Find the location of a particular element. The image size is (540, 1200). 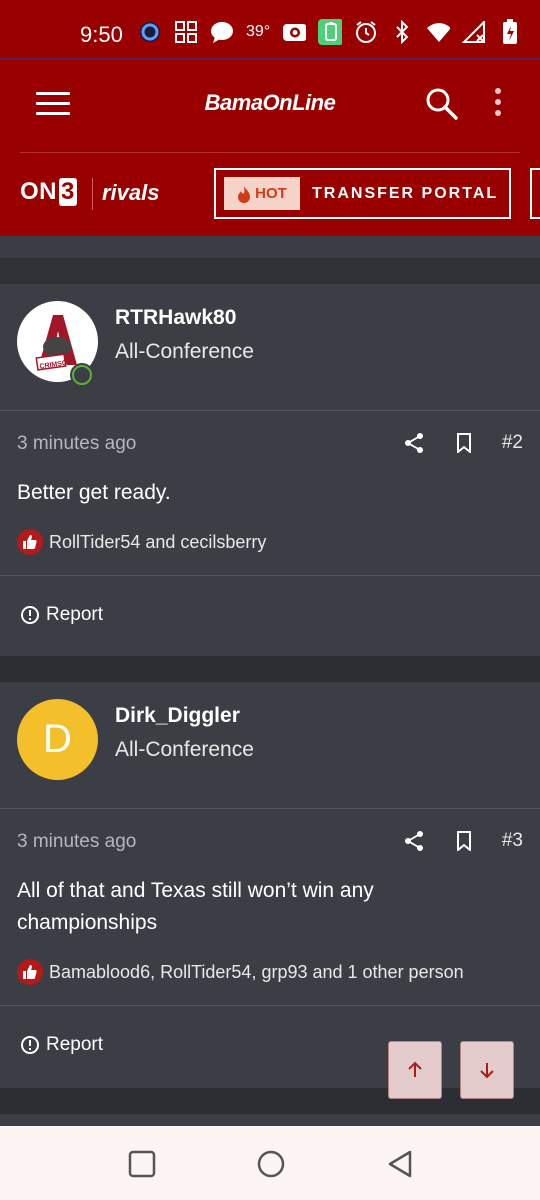

brand-separator is located at coordinates (92, 194).